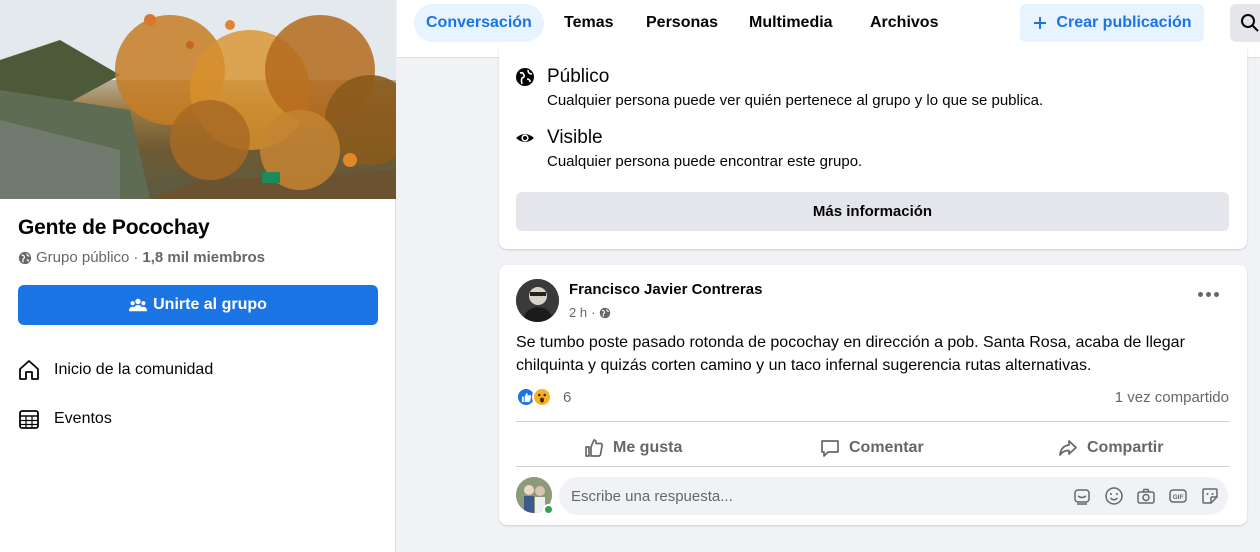  What do you see at coordinates (872, 211) in the screenshot?
I see `more-info-button: Más información` at bounding box center [872, 211].